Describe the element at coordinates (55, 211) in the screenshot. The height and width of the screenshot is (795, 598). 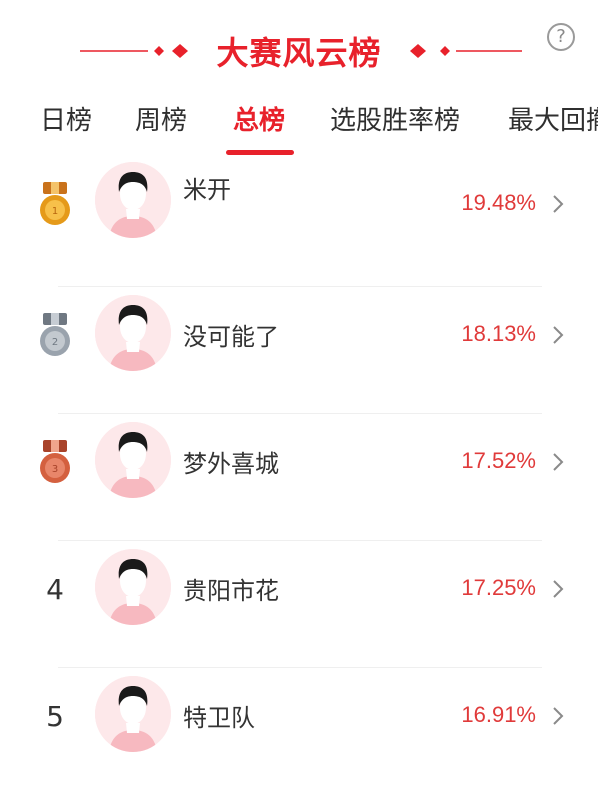
I see `svg-text: 1` at that location.